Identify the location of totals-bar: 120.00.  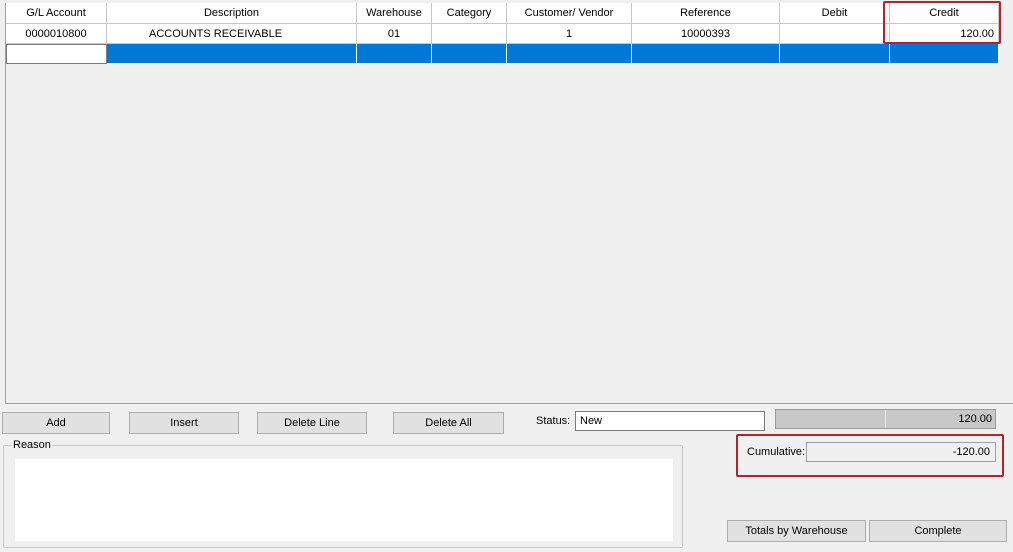
(885, 419).